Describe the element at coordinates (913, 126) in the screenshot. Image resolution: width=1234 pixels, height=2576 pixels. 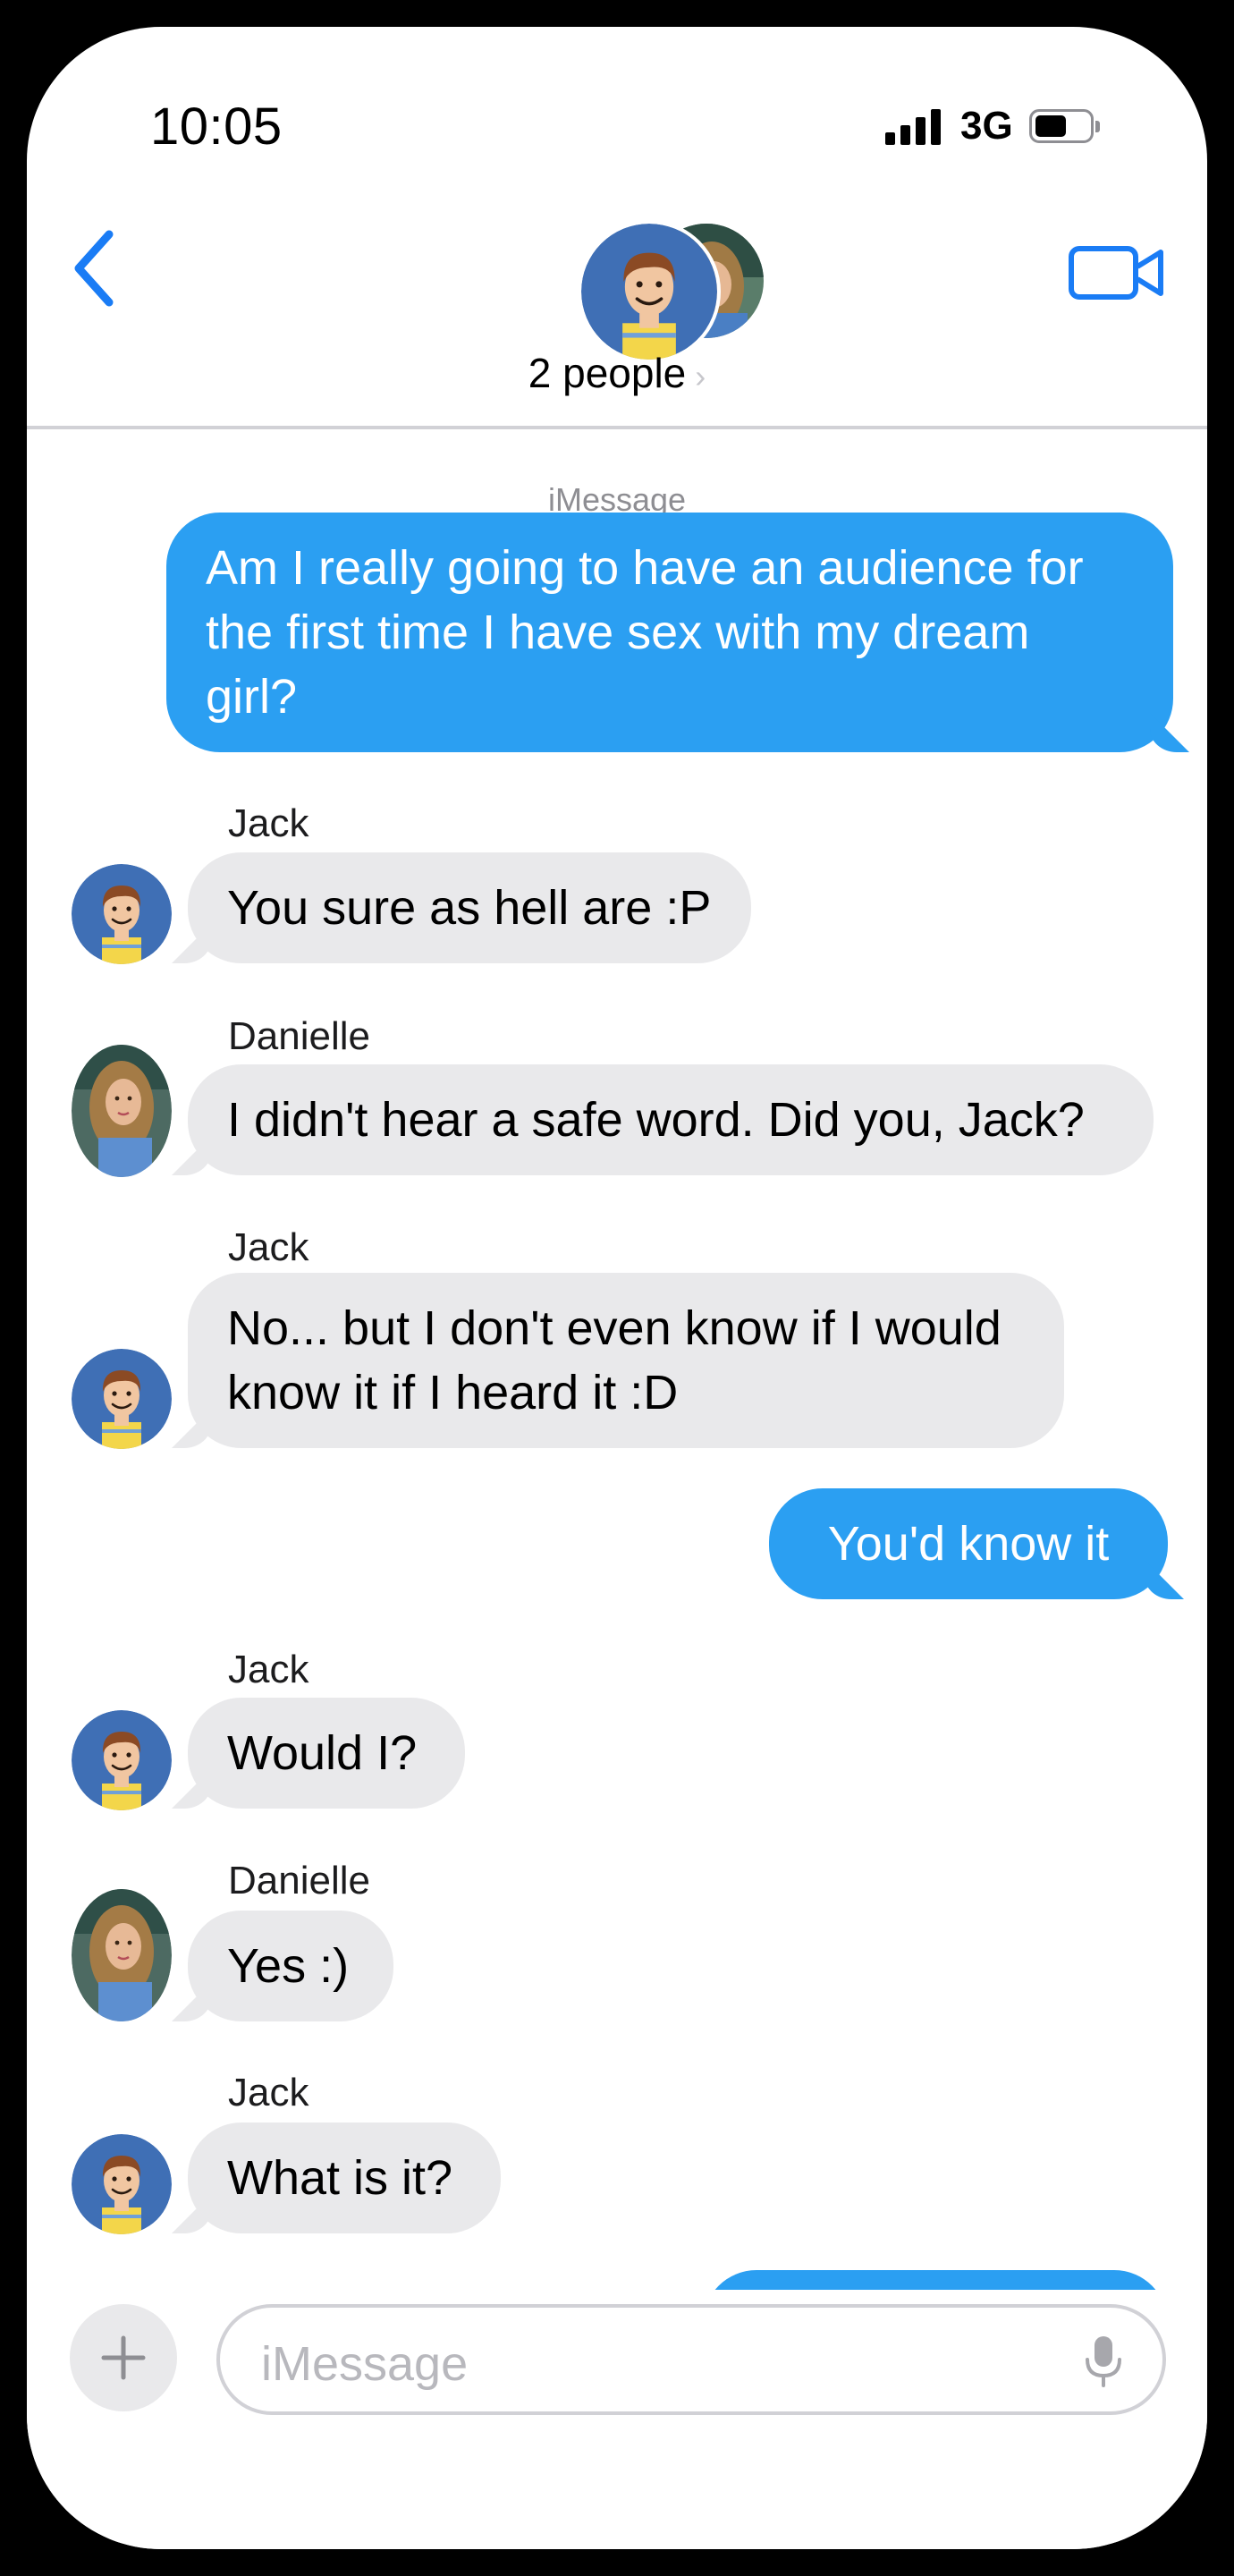
I see `cellular-signal-icon` at that location.